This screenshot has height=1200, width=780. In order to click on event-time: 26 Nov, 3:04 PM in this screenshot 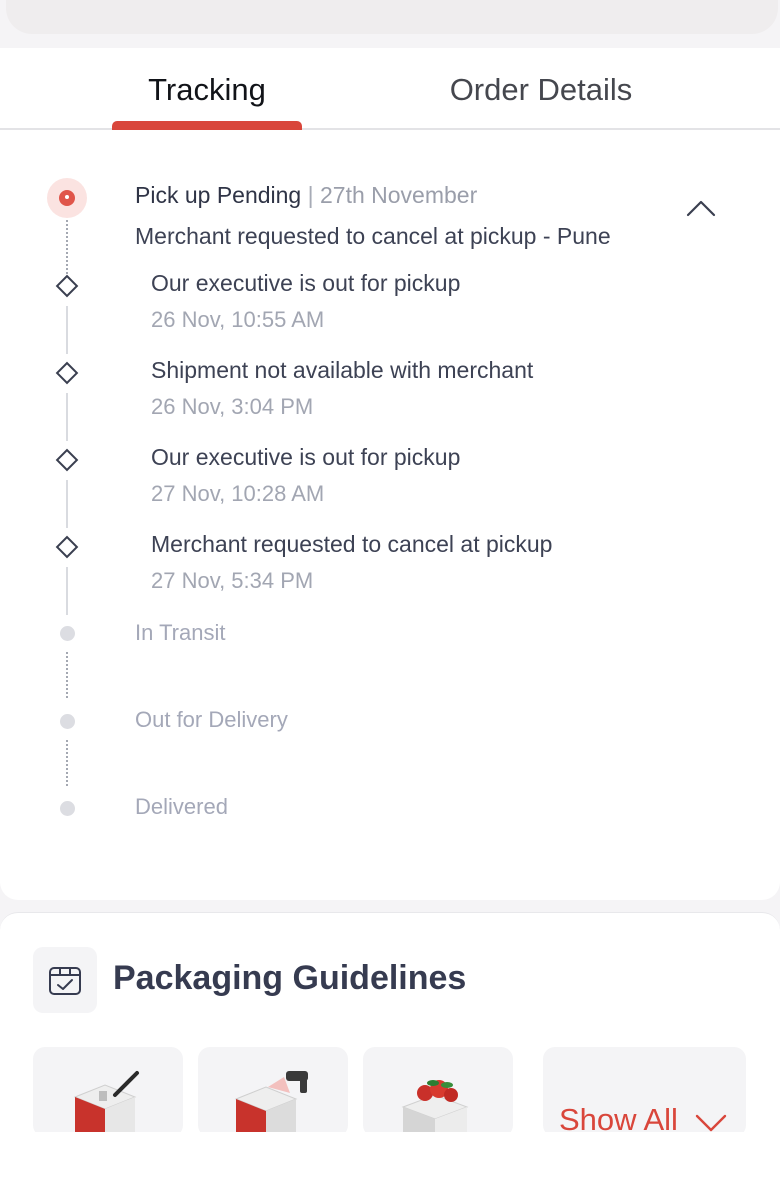, I will do `click(232, 406)`.